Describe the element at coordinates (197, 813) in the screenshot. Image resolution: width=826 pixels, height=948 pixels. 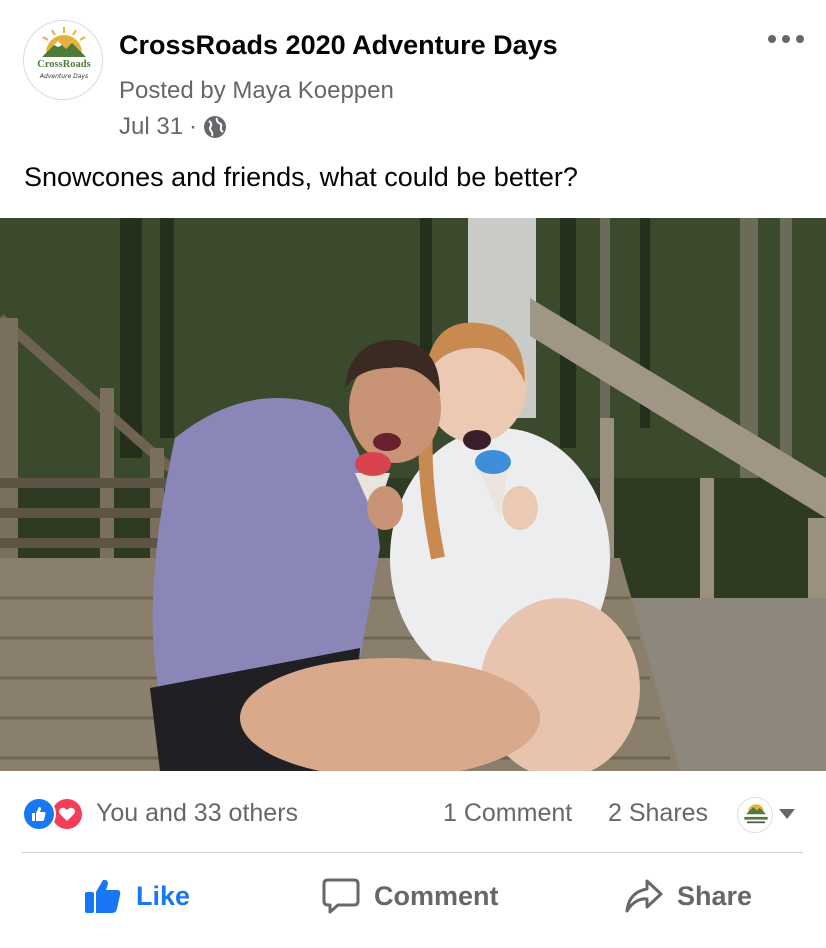
I see `reaction-count: You and 33 others` at that location.